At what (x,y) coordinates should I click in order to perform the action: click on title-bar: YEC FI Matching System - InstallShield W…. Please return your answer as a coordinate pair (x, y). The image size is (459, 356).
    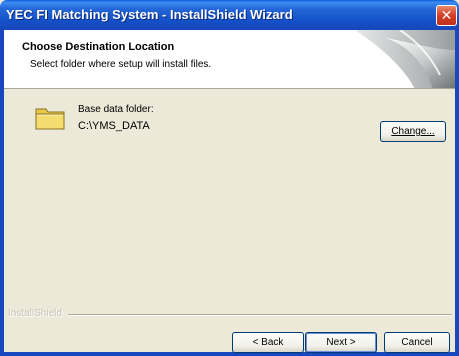
    Looking at the image, I should click on (229, 15).